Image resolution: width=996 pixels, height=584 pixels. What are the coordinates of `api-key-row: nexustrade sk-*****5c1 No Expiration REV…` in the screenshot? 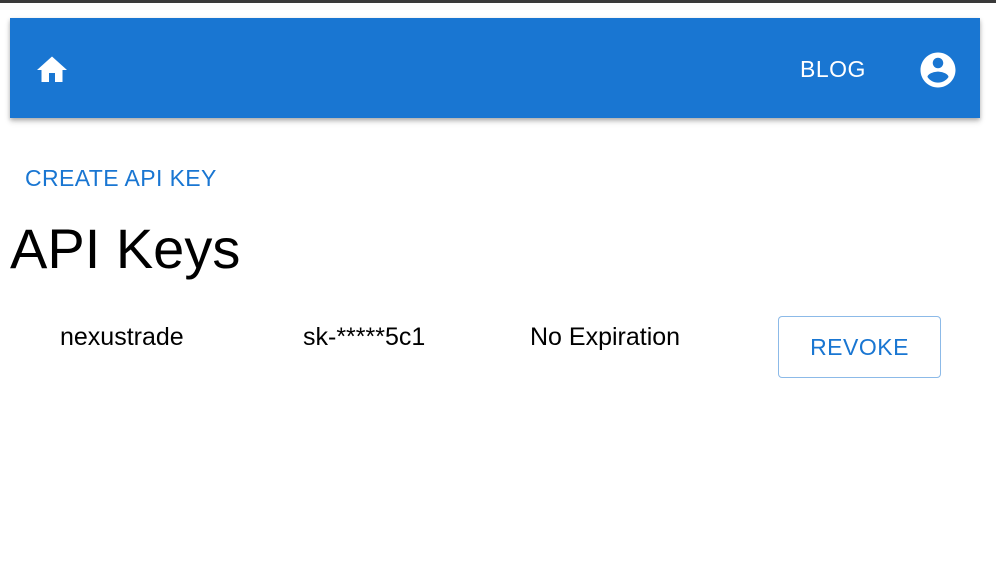 It's located at (498, 348).